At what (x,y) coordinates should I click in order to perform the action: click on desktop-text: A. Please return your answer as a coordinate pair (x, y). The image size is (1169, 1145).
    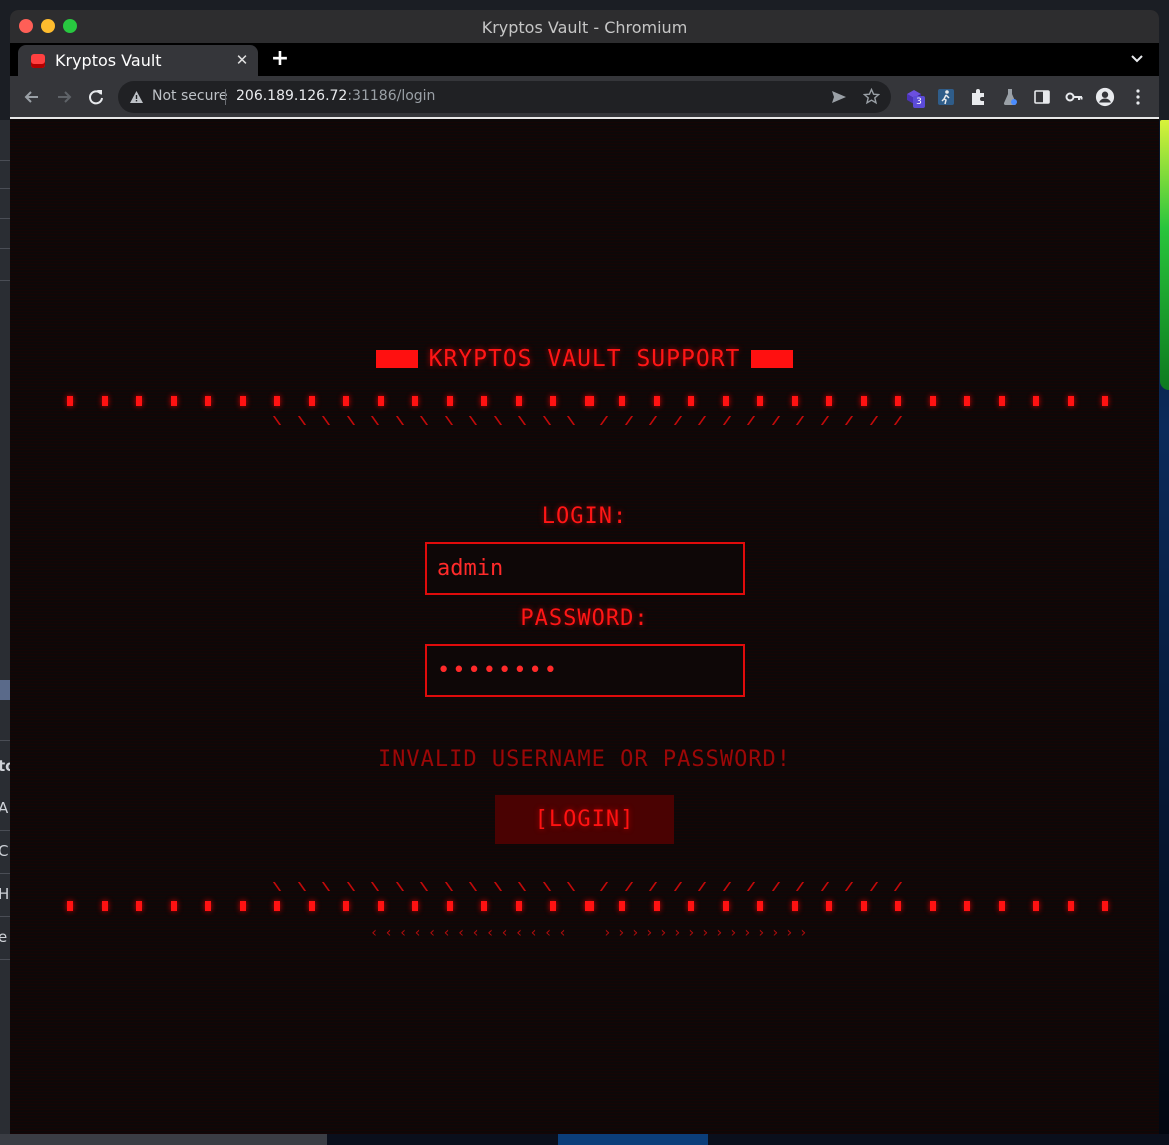
    Looking at the image, I should click on (4, 808).